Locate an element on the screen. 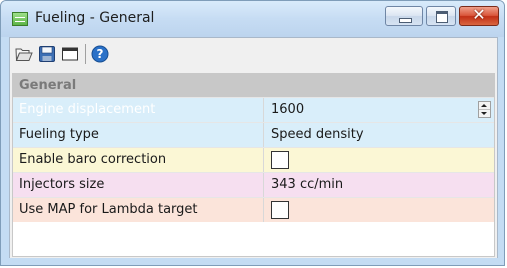  close-button: ✕ is located at coordinates (479, 15).